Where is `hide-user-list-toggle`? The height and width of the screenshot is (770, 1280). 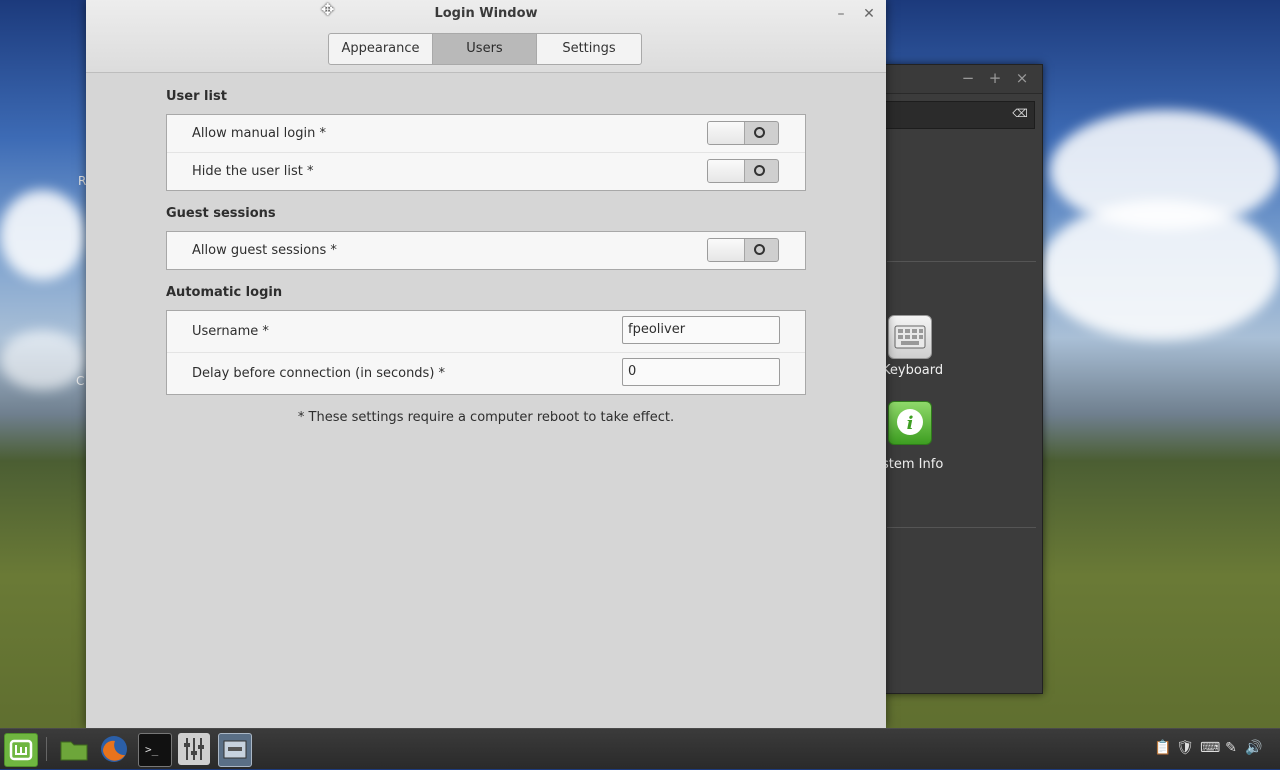
hide-user-list-toggle is located at coordinates (743, 171).